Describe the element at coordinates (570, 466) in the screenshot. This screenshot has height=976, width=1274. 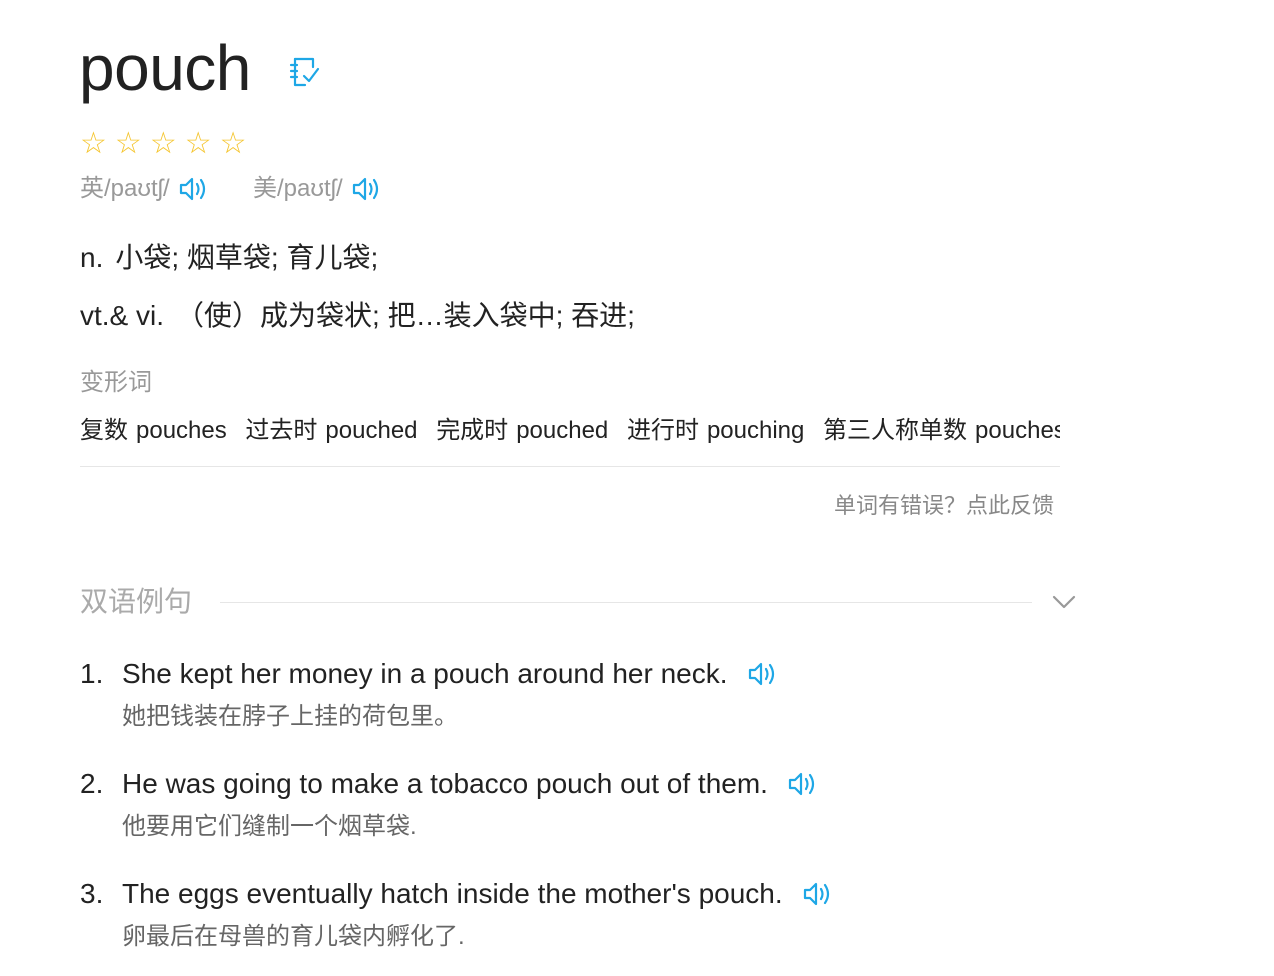
I see `divider` at that location.